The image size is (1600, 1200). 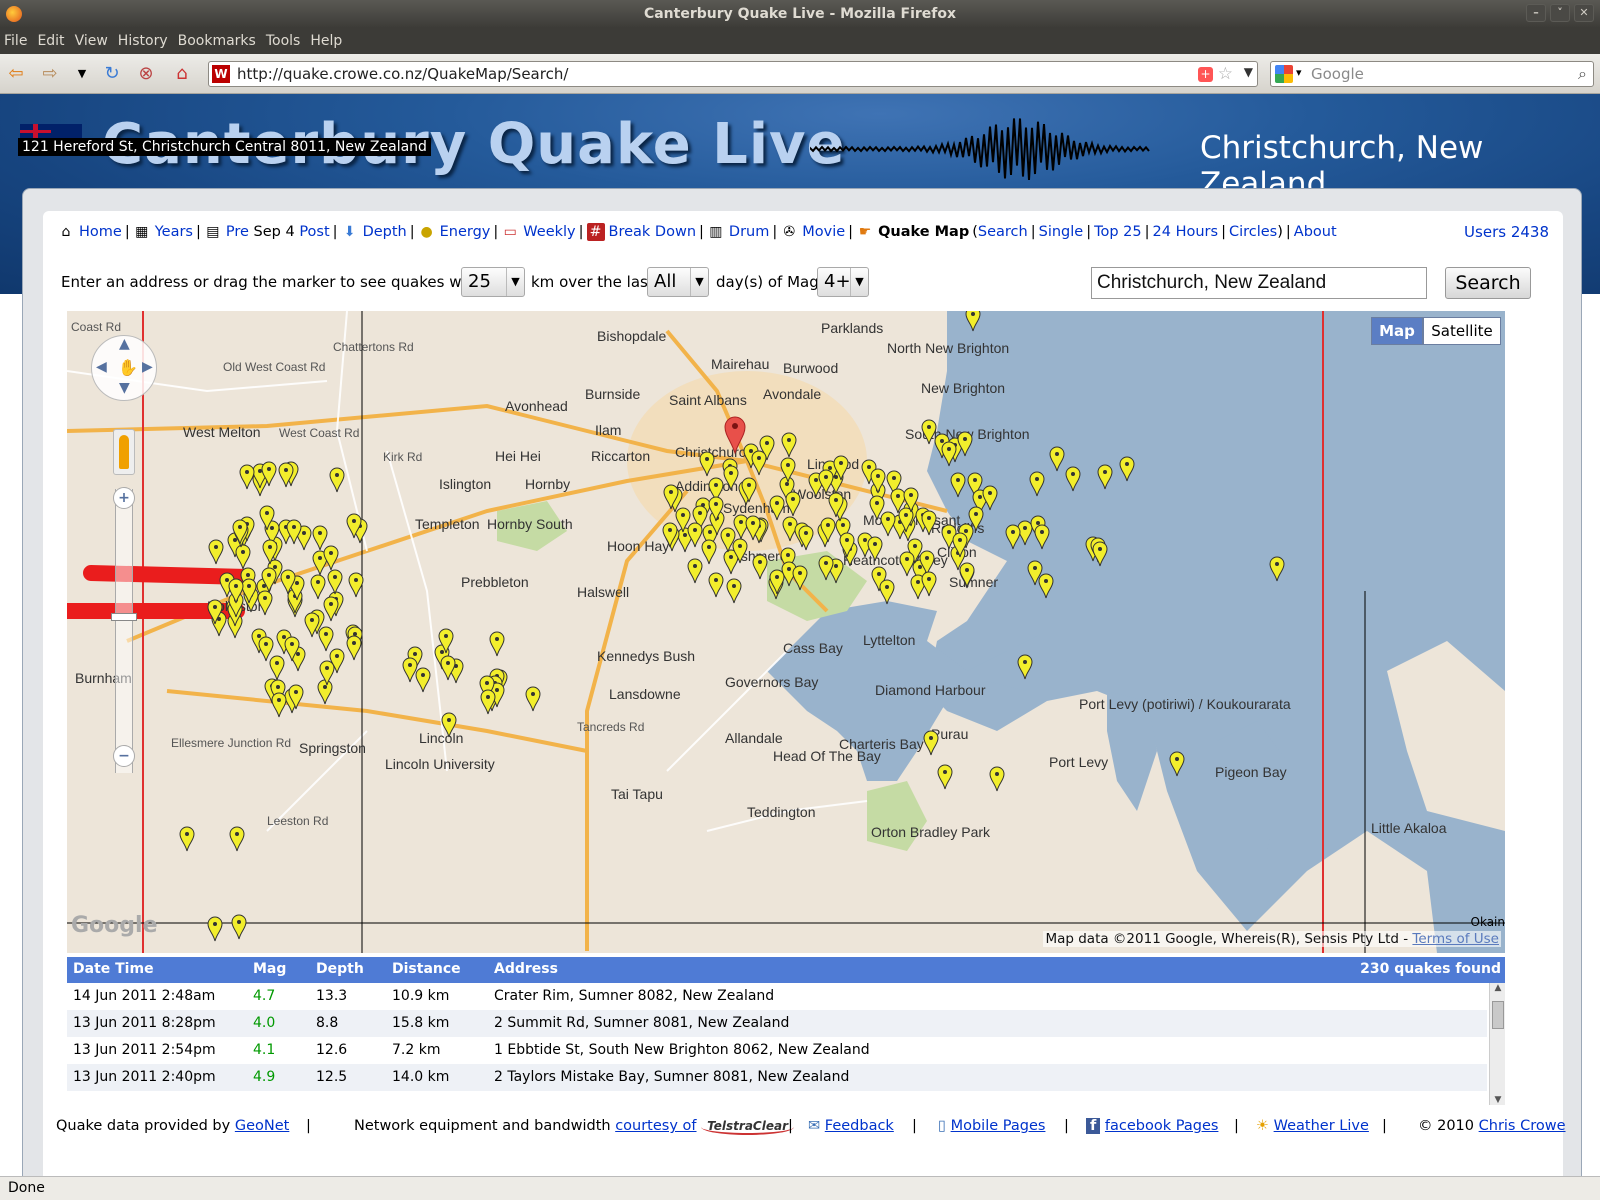 I want to click on nav-home: Home, so click(x=100, y=232).